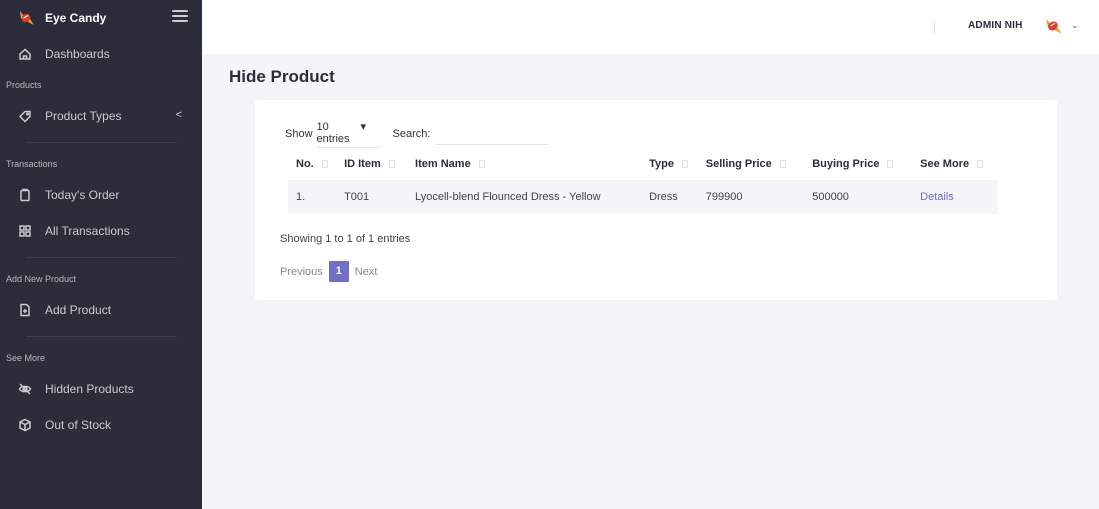  Describe the element at coordinates (524, 197) in the screenshot. I see `table-cell: Lyocell-blend Flounced Dress - Yellow` at that location.